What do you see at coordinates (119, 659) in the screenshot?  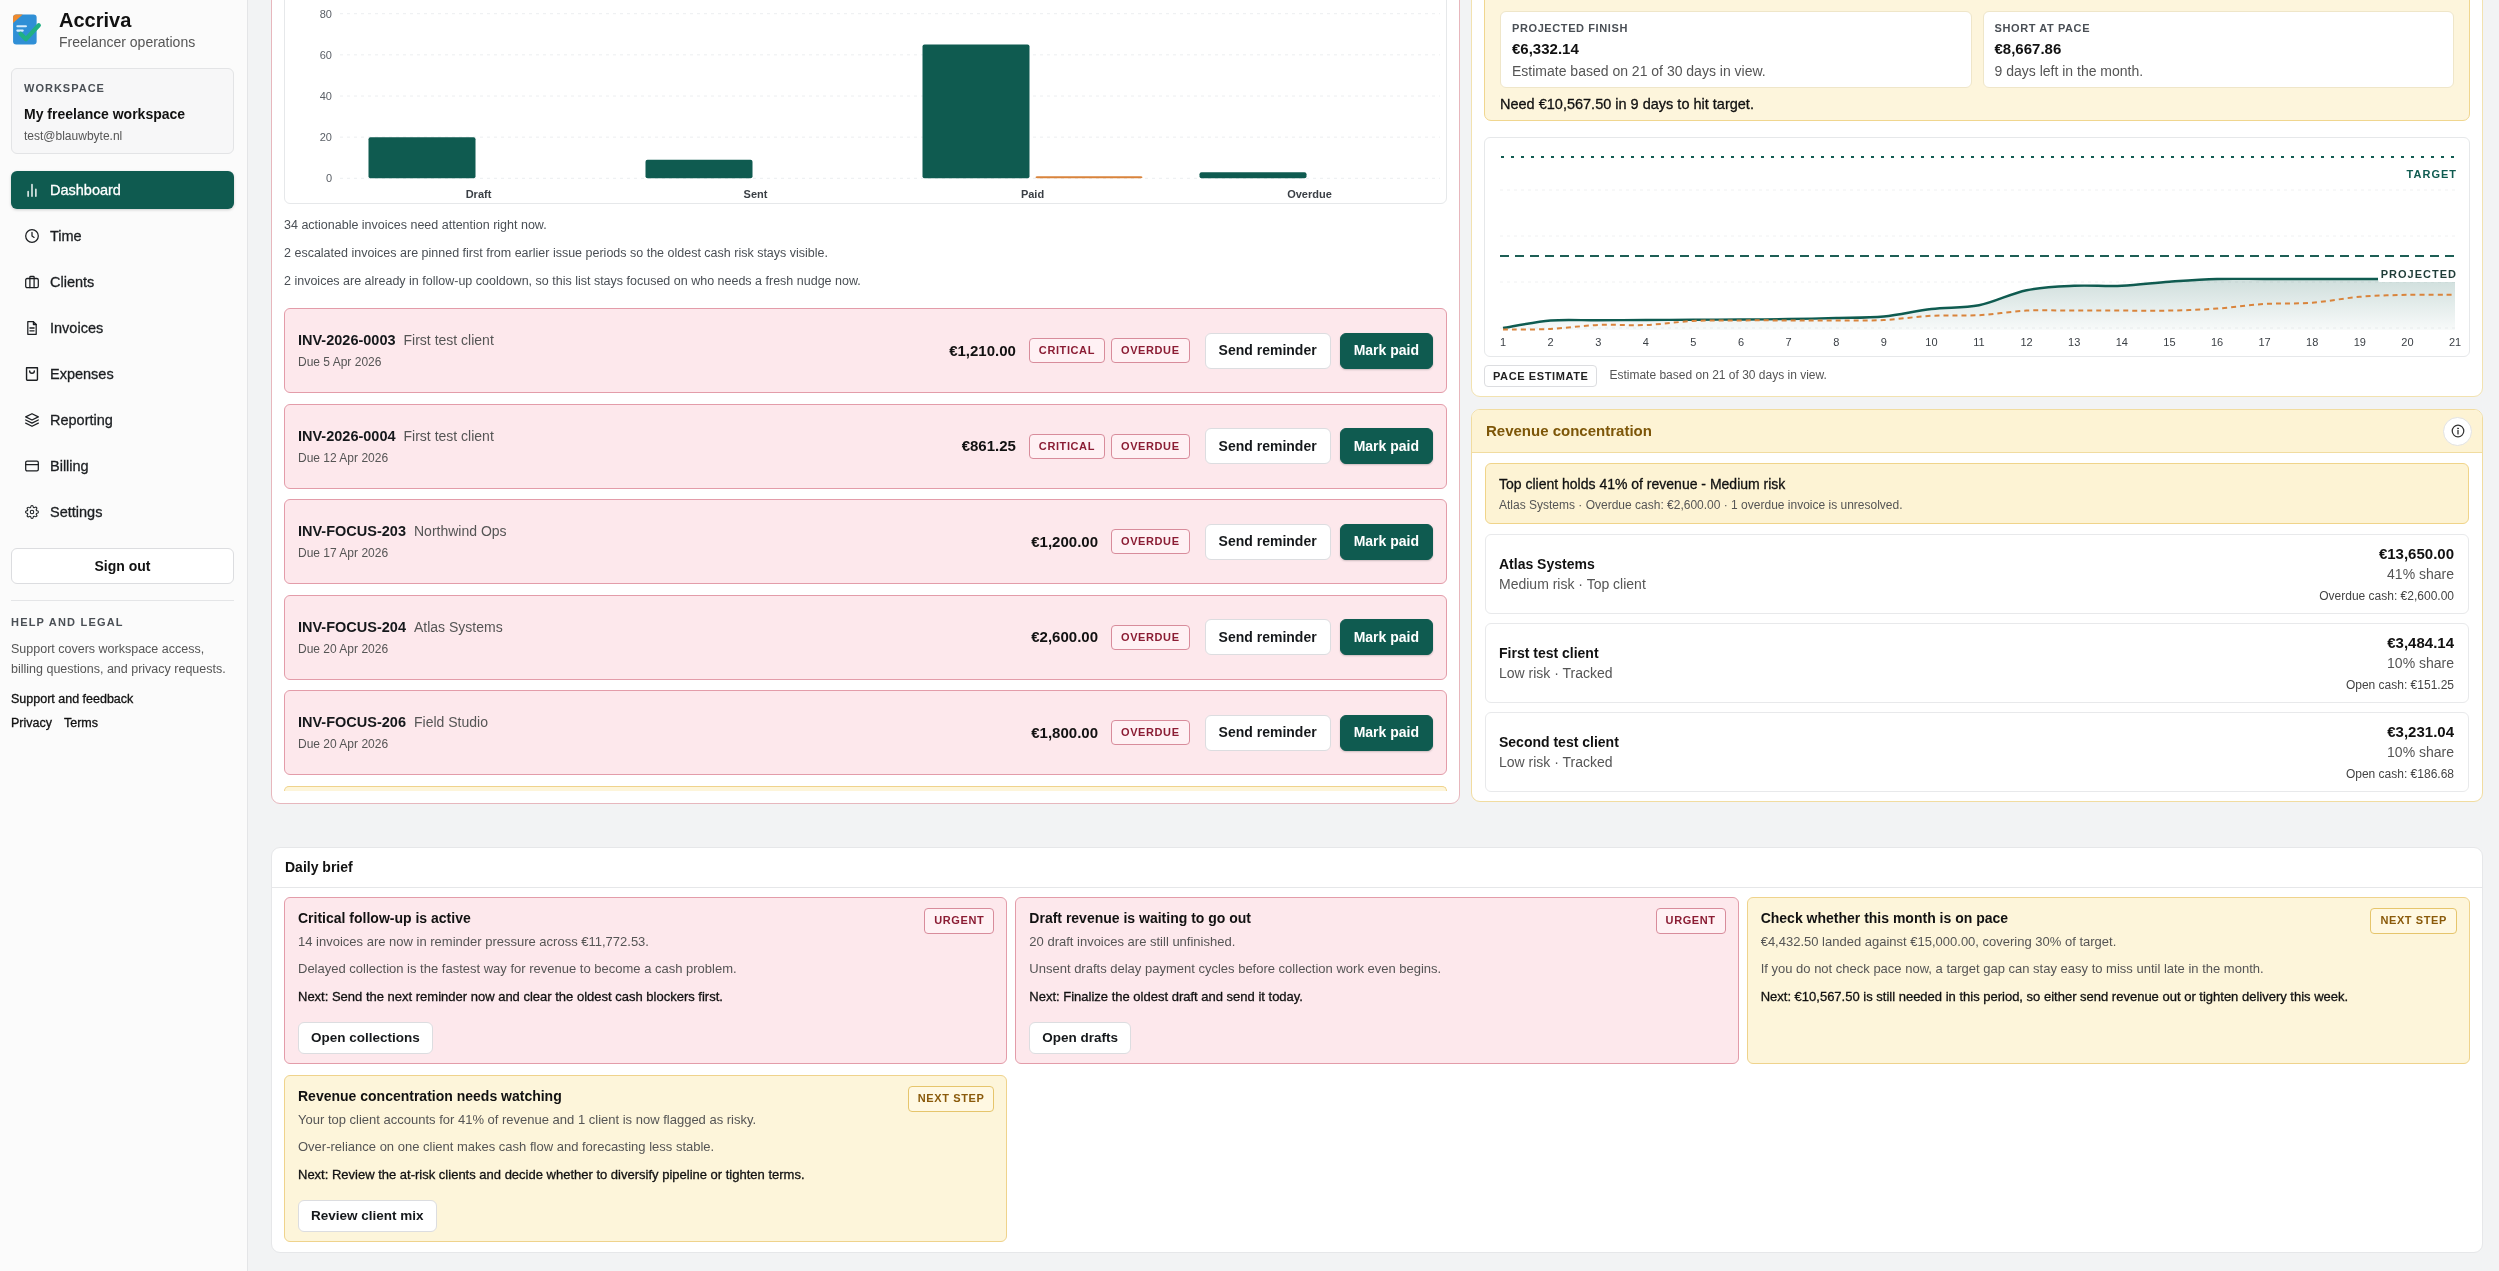 I see `help-text: Support covers workspace access, billing questions, and privacy requests.` at bounding box center [119, 659].